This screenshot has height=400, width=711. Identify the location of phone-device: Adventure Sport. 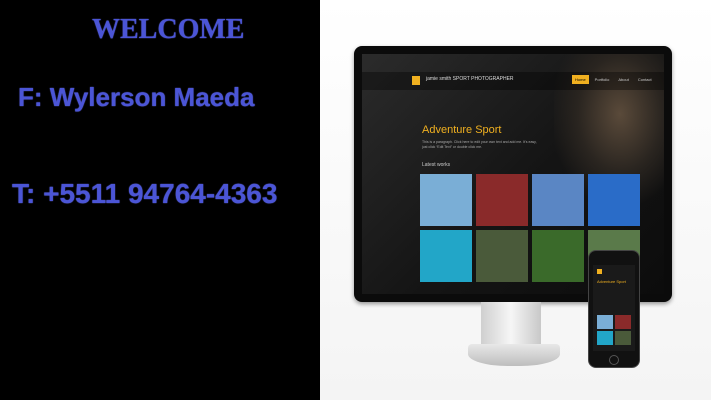
(614, 309).